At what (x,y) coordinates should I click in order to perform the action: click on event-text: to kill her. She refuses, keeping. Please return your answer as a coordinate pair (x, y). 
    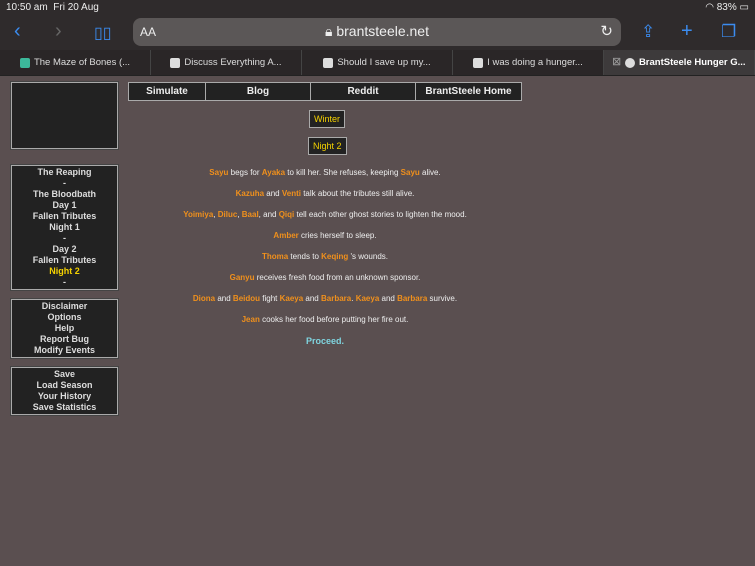
    Looking at the image, I should click on (343, 172).